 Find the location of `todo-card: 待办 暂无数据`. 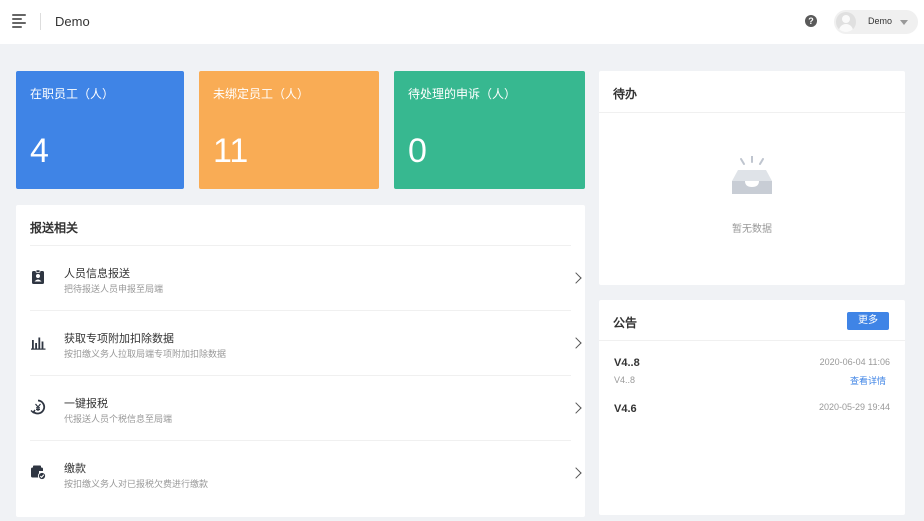

todo-card: 待办 暂无数据 is located at coordinates (752, 178).